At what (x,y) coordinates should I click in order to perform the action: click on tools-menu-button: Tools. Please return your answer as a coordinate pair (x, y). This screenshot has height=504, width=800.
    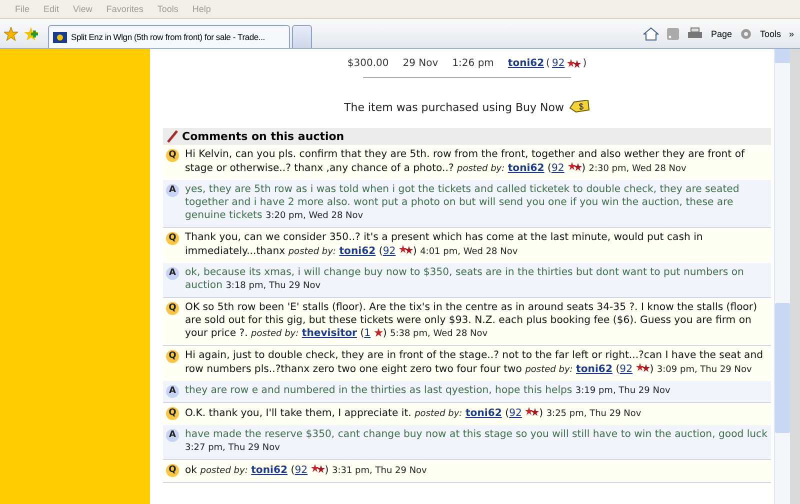
    Looking at the image, I should click on (770, 34).